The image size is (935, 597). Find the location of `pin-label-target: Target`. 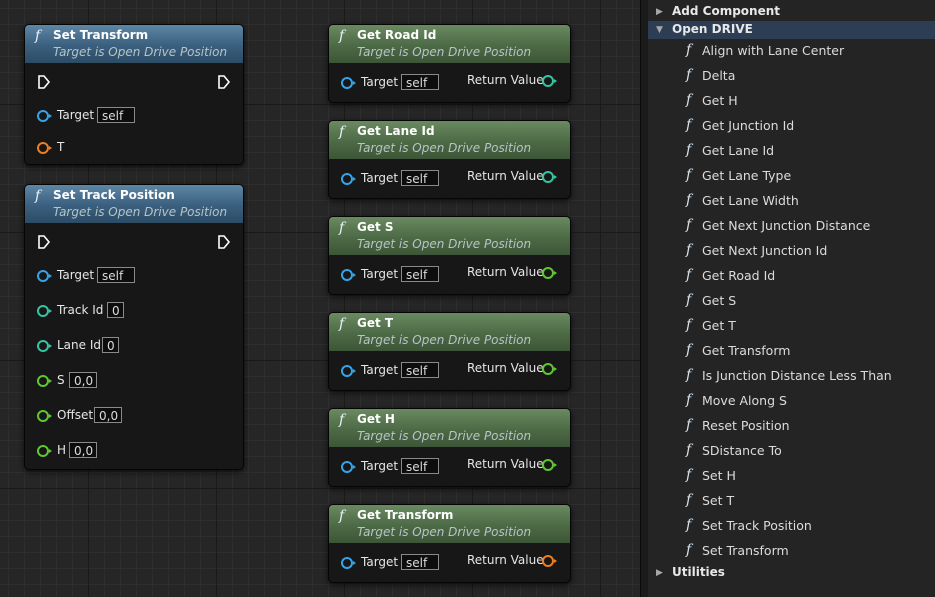

pin-label-target: Target is located at coordinates (380, 82).